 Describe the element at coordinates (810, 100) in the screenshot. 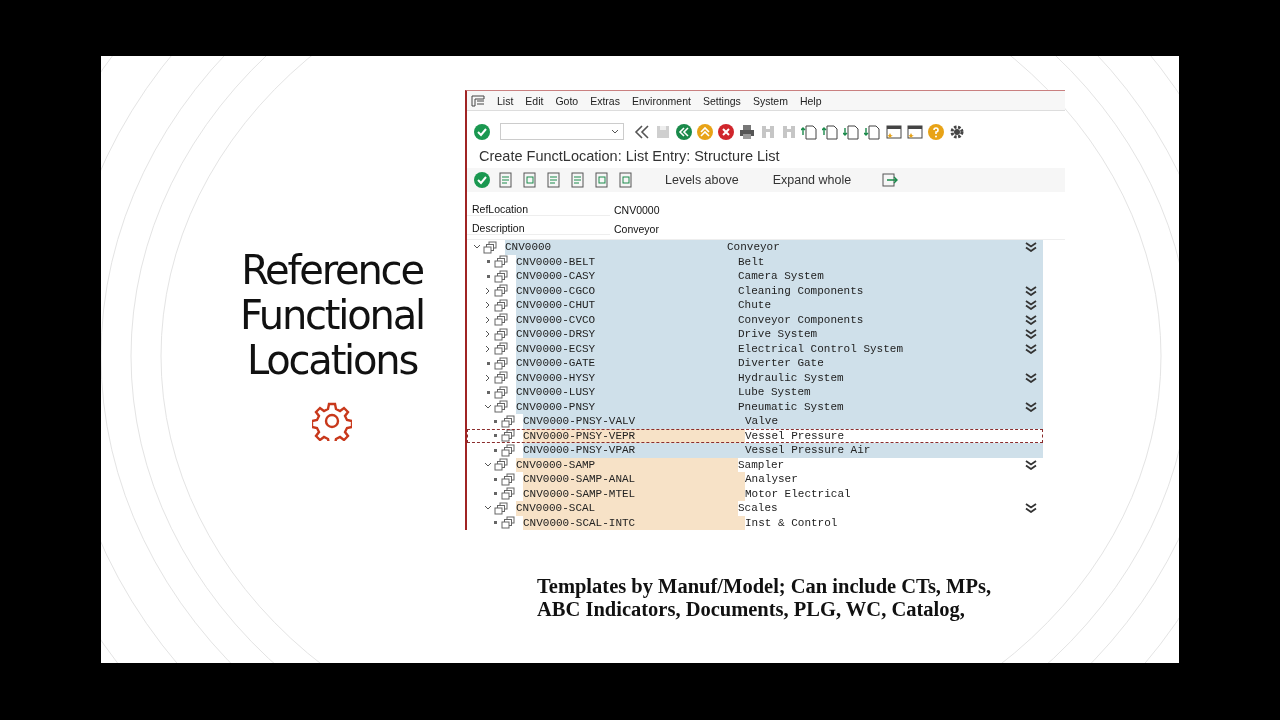

I see `menu-item: Help` at that location.